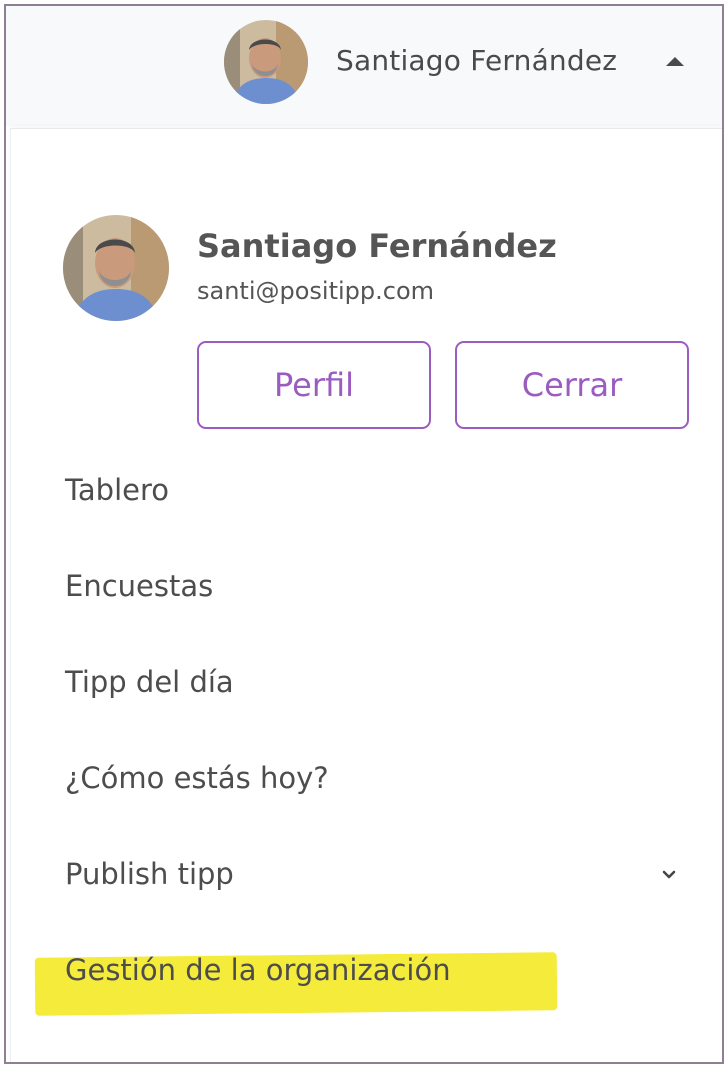  Describe the element at coordinates (149, 874) in the screenshot. I see `menu-item-label: Publish tipp` at that location.